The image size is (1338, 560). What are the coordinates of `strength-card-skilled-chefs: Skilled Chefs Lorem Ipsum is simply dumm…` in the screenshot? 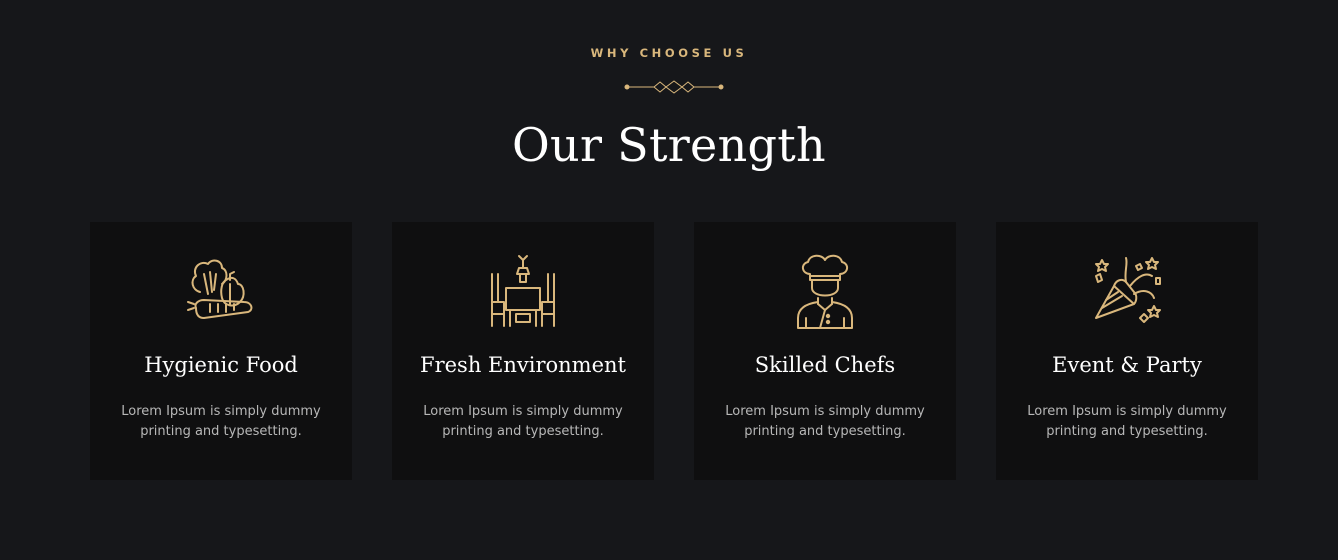 It's located at (825, 351).